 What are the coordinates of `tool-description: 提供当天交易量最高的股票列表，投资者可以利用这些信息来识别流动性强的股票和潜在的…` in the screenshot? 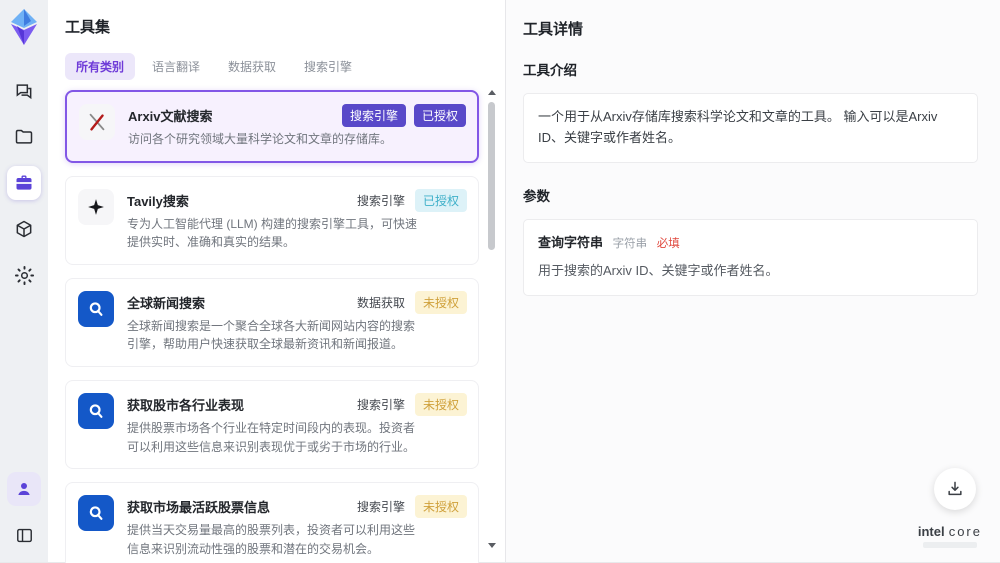 It's located at (271, 539).